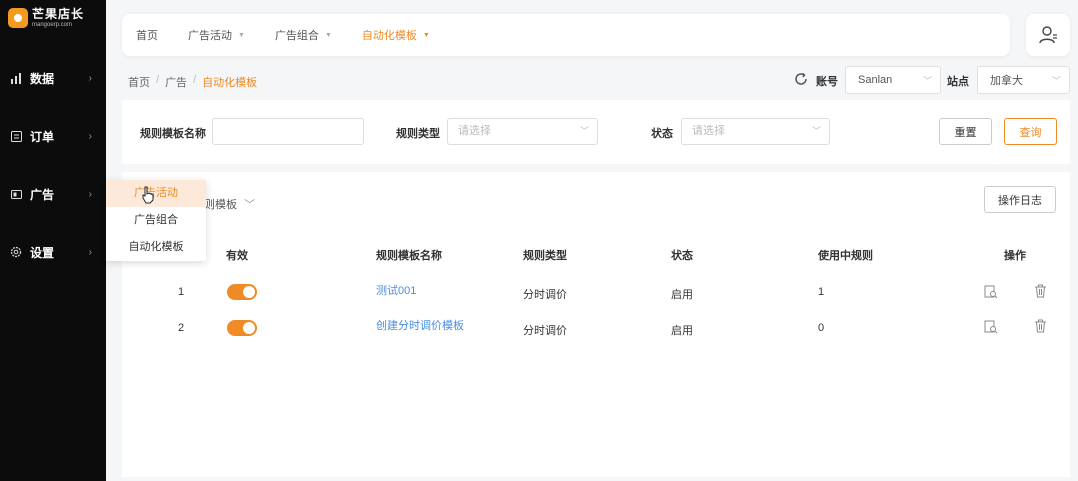 This screenshot has height=481, width=1078. I want to click on gear-icon, so click(16, 252).